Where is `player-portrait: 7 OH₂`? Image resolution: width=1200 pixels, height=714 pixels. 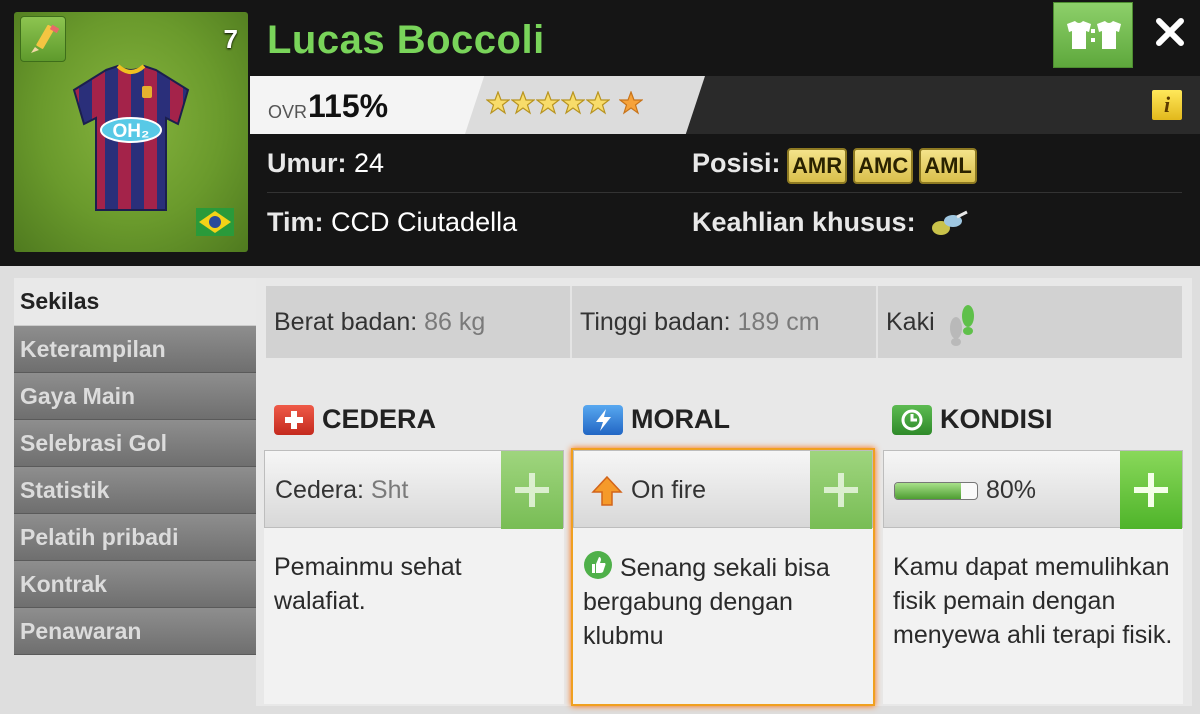 player-portrait: 7 OH₂ is located at coordinates (131, 132).